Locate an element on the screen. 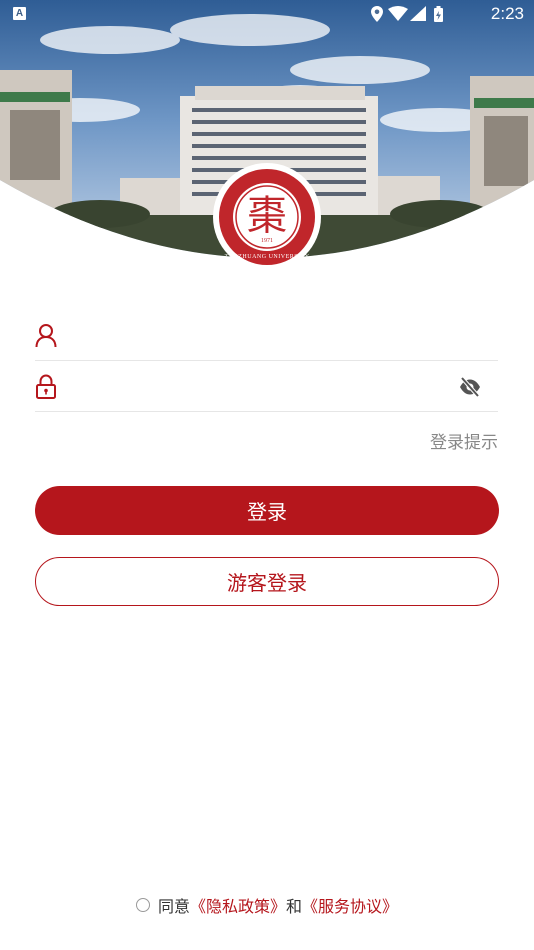 This screenshot has height=950, width=534. username-input is located at coordinates (264, 335).